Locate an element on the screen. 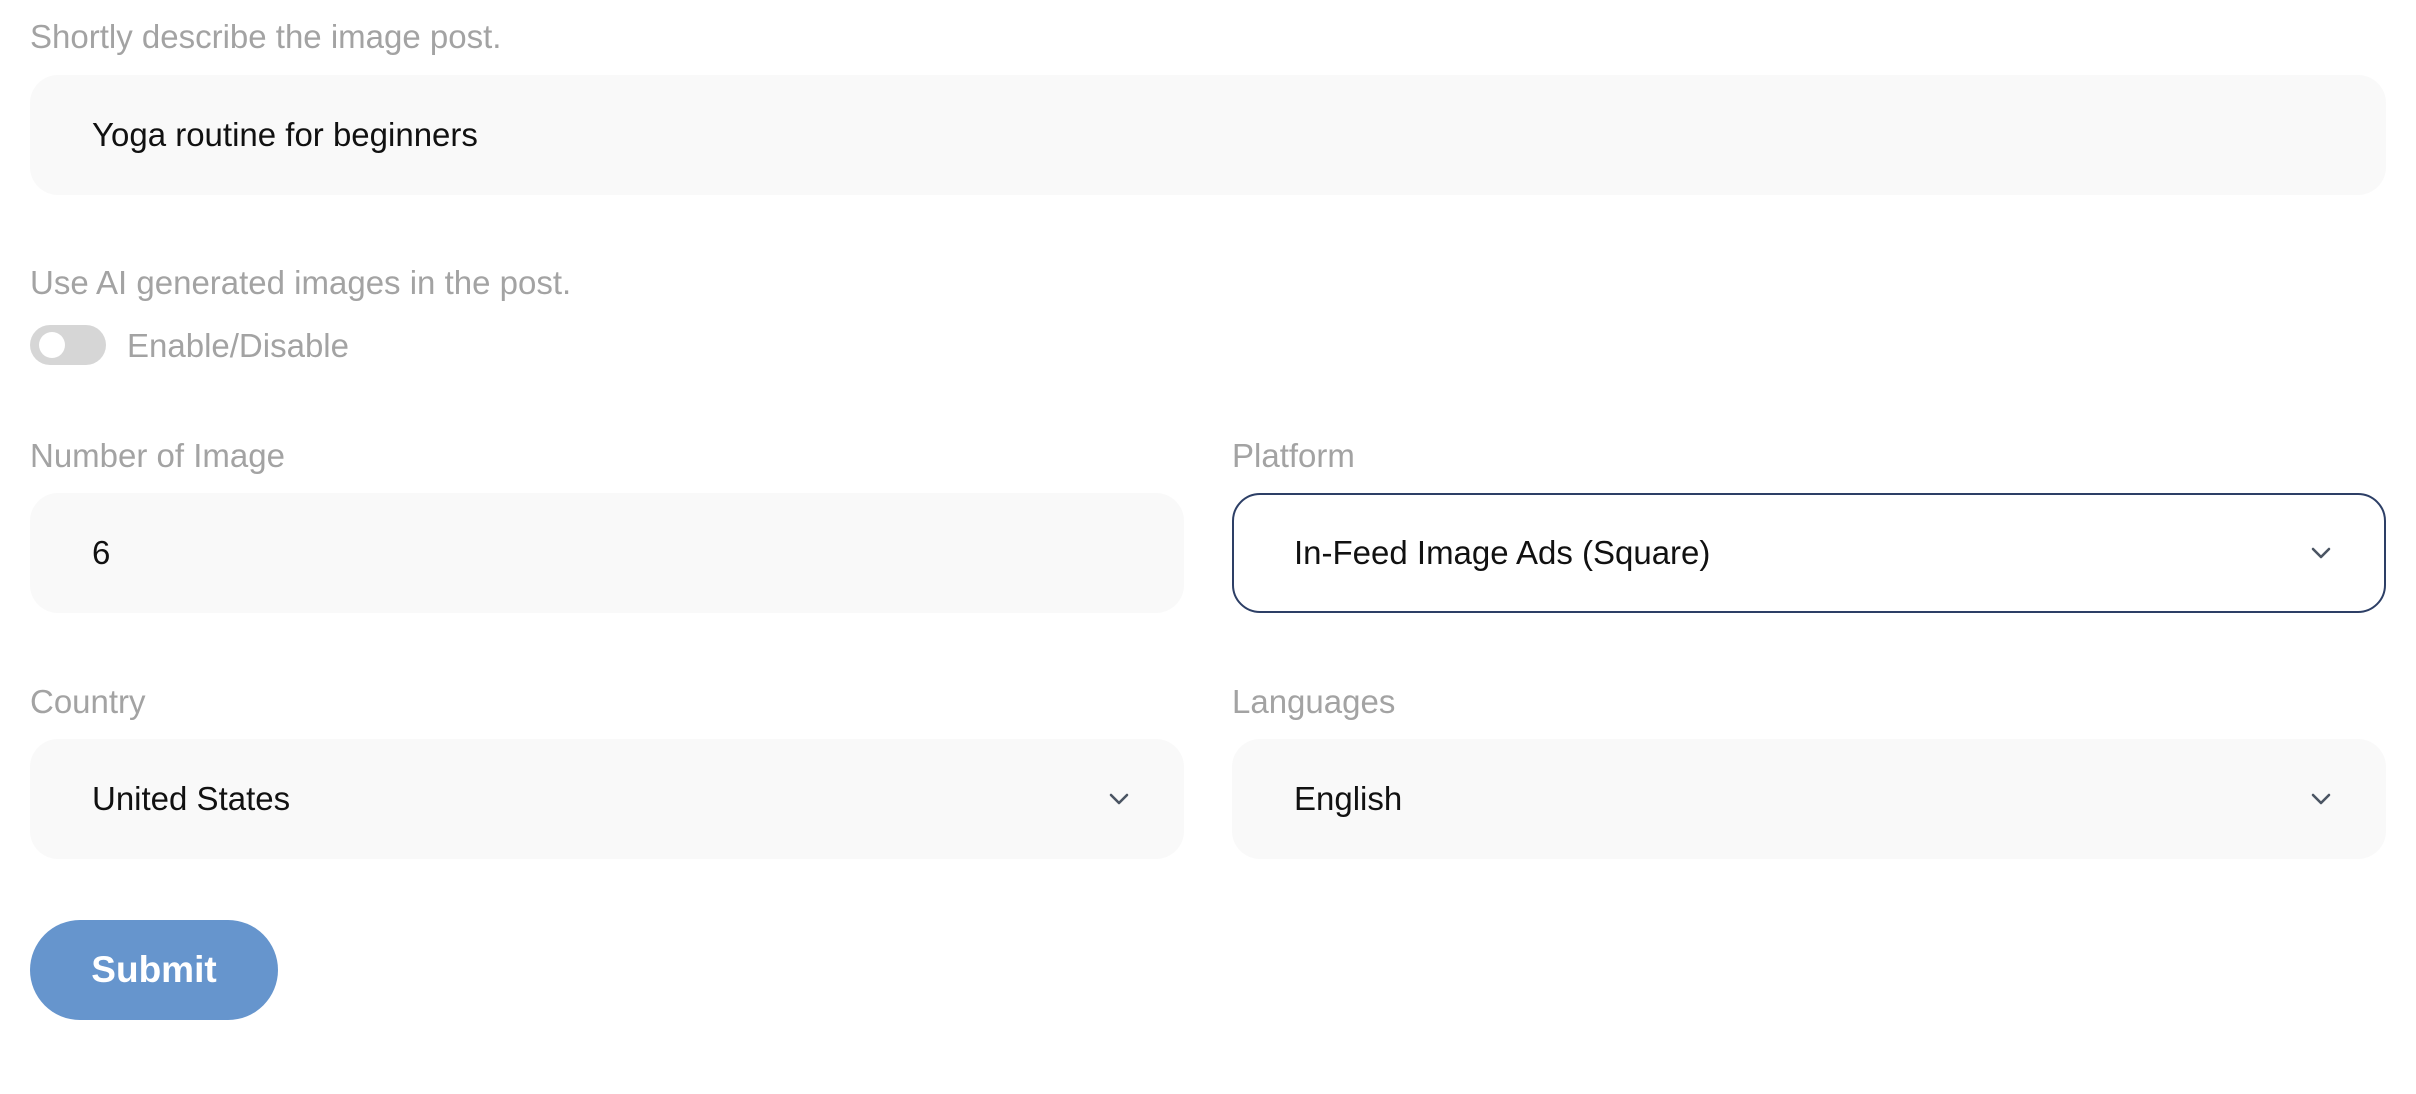 This screenshot has width=2416, height=1094. submit-button: Submit is located at coordinates (154, 970).